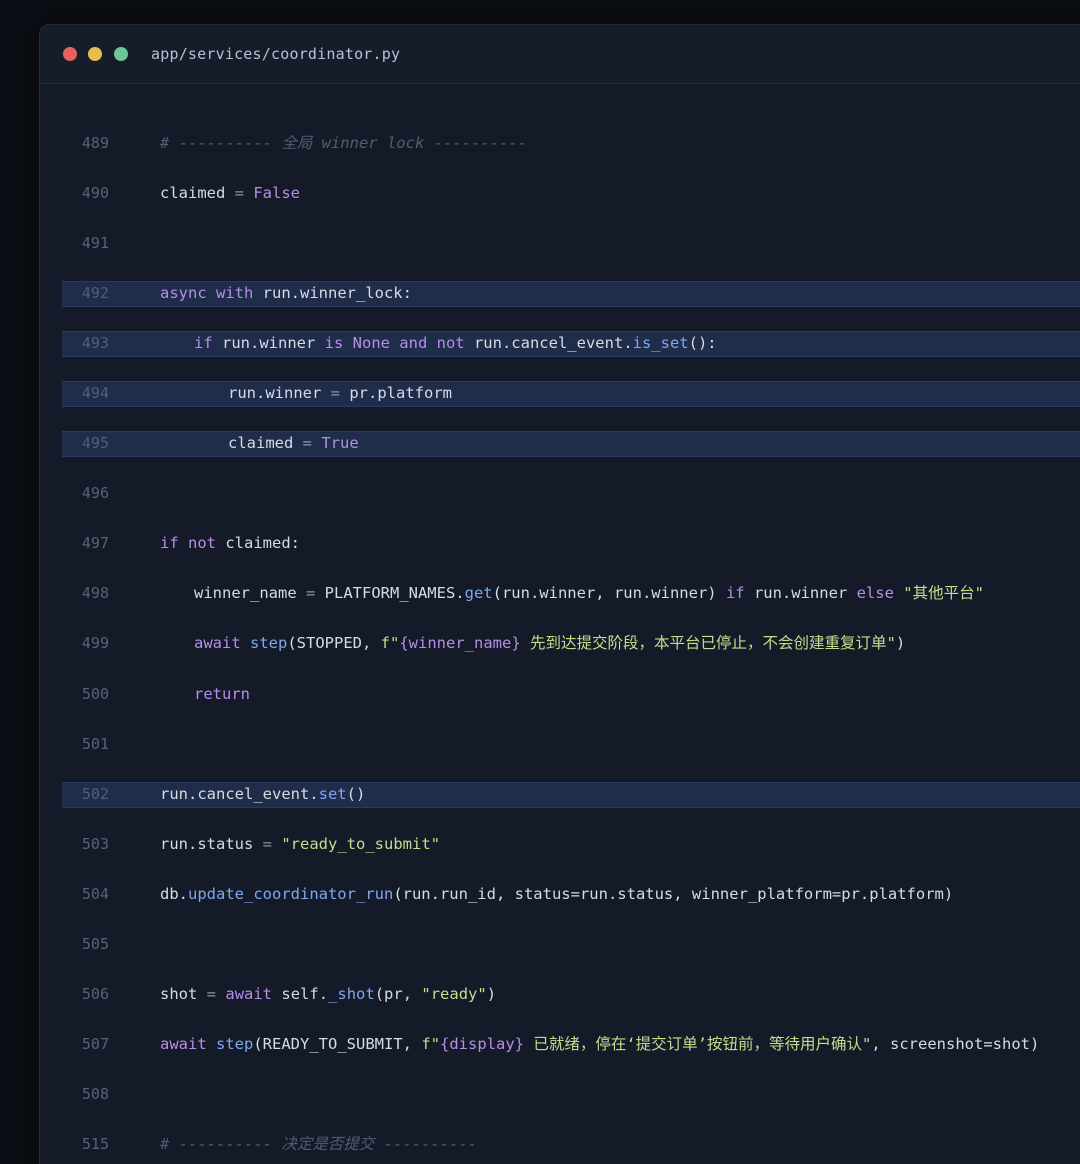  I want to click on code-token: True, so click(340, 443).